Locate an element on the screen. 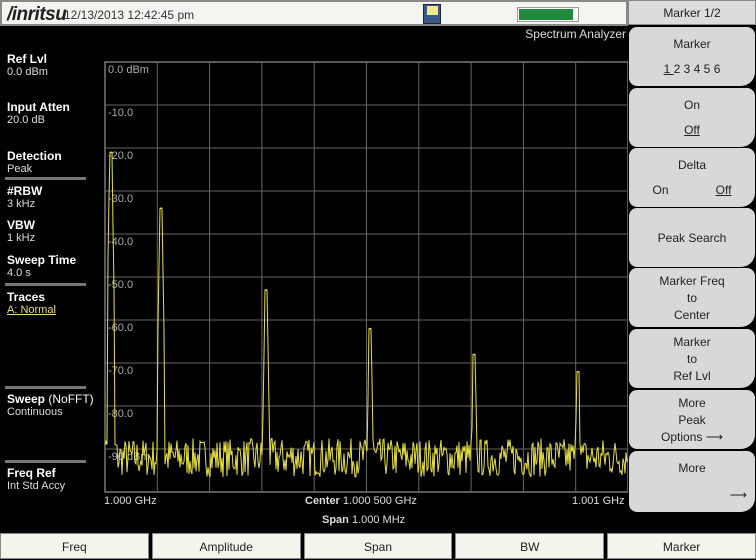  y-tick-label: -60.0 is located at coordinates (120, 328).